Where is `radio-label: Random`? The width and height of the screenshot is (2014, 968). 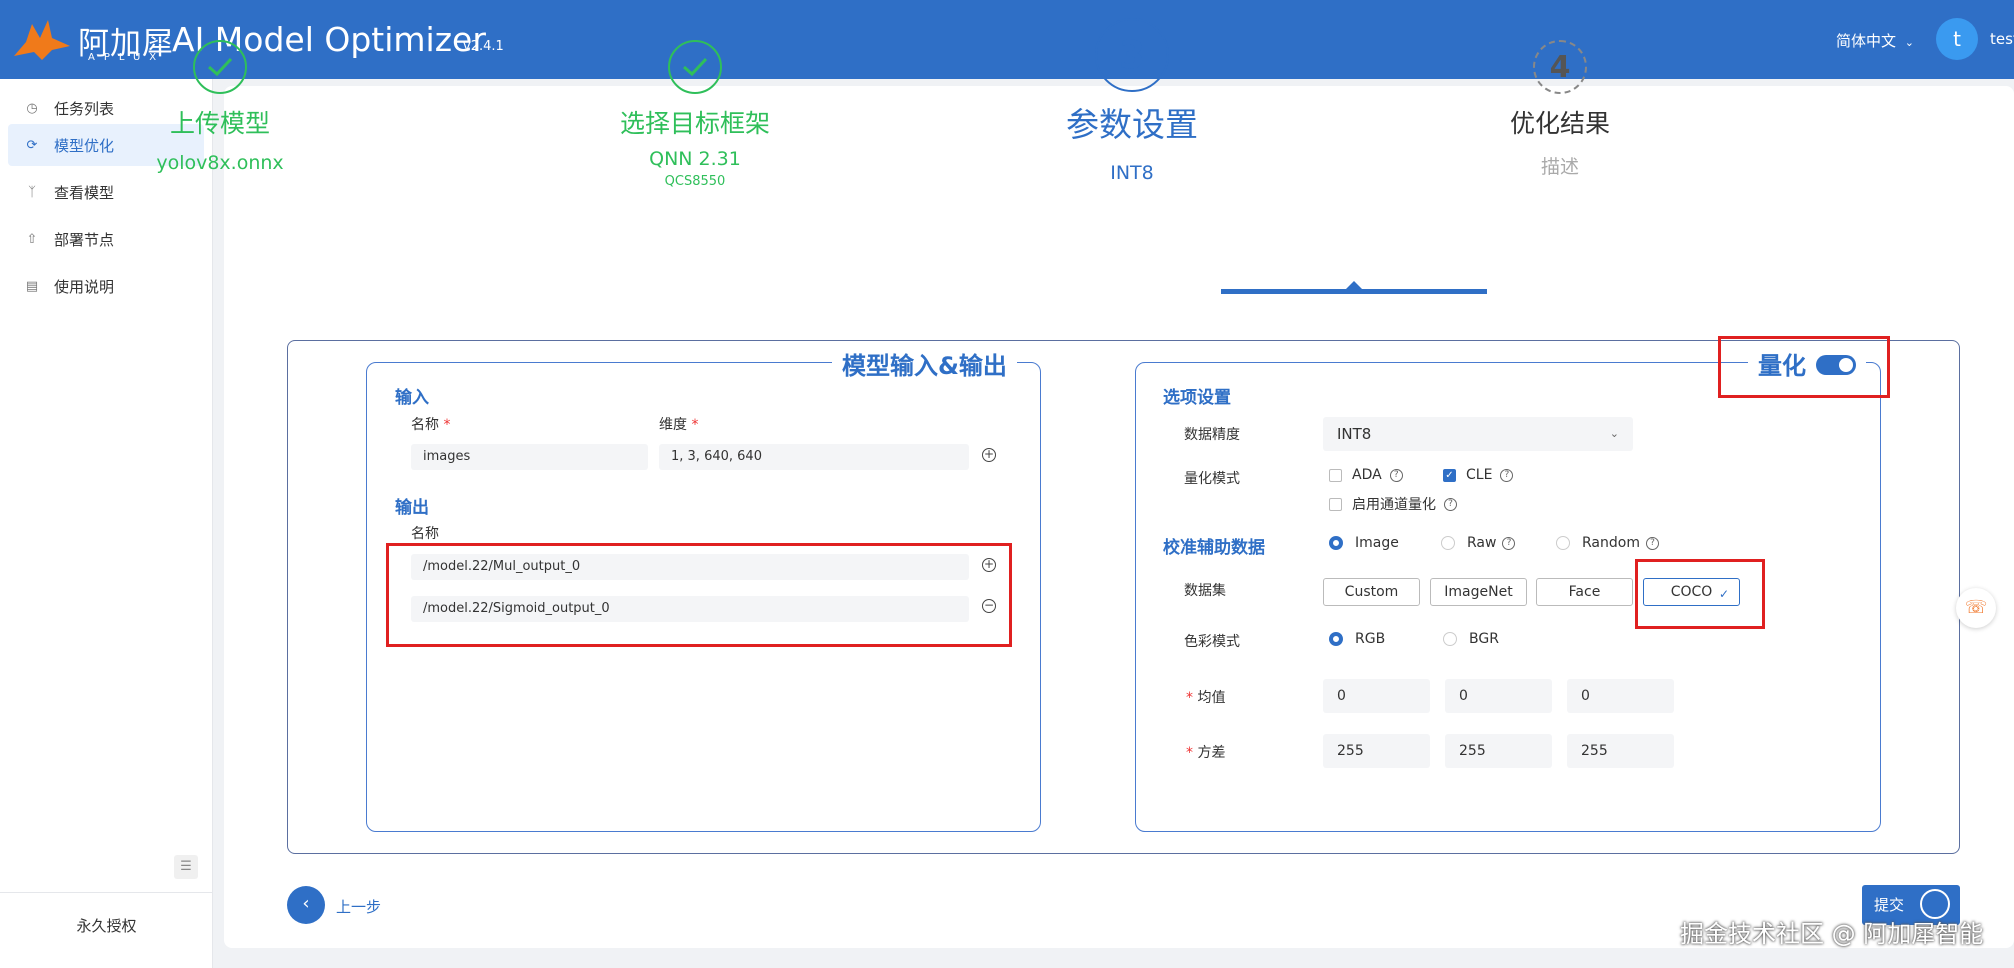
radio-label: Random is located at coordinates (1611, 543).